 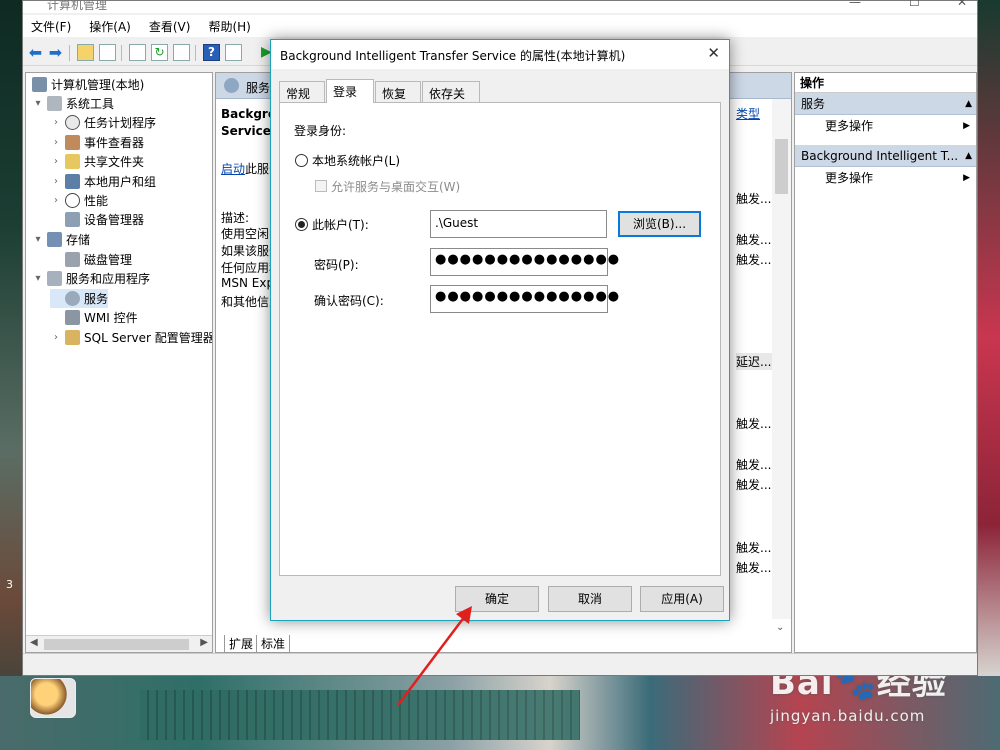 What do you see at coordinates (398, 91) in the screenshot?
I see `tab-recovery: 恢复` at bounding box center [398, 91].